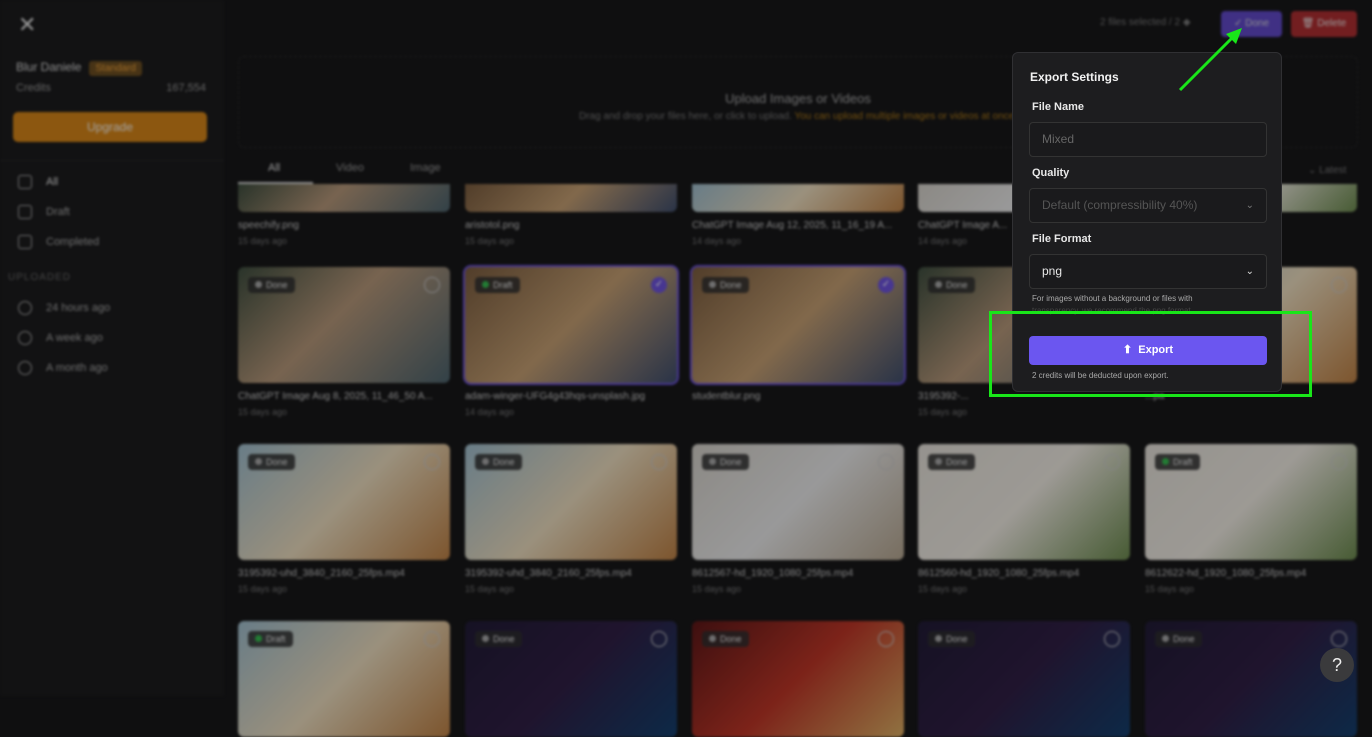 This screenshot has width=1372, height=737. What do you see at coordinates (25, 182) in the screenshot?
I see `gallery-icon` at bounding box center [25, 182].